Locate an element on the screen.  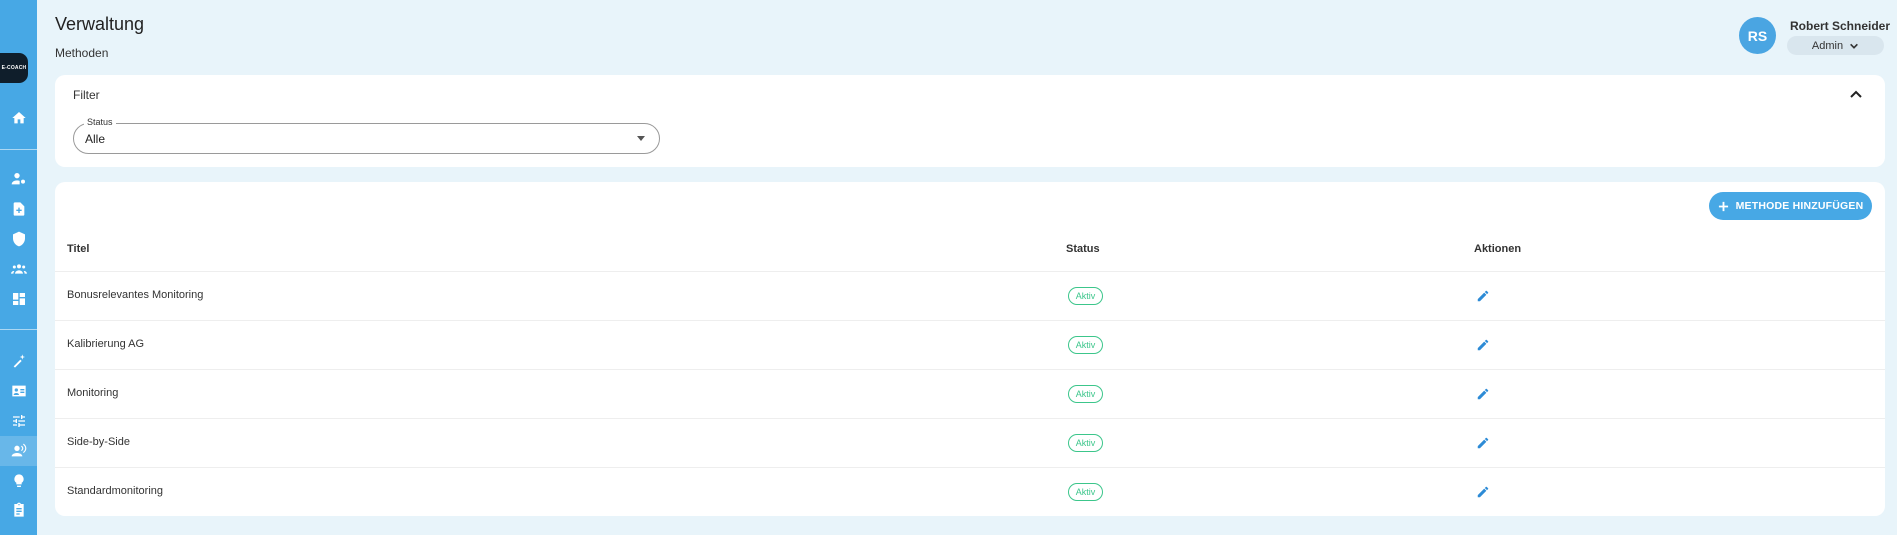
role-label: Admin is located at coordinates (1827, 45).